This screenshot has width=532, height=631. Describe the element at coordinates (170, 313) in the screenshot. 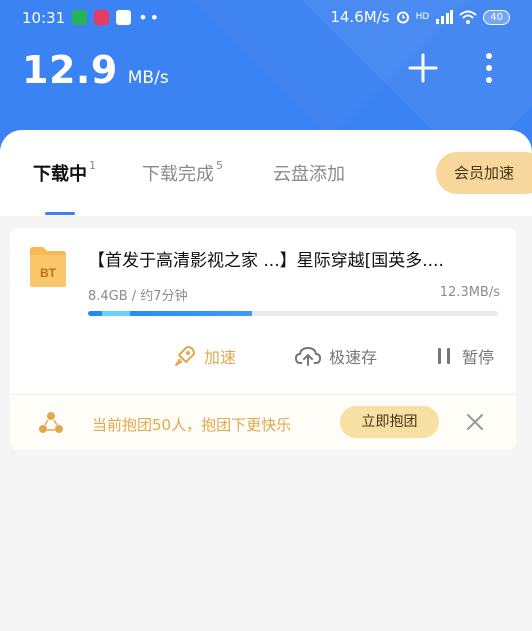

I see `download-progress-fill` at that location.